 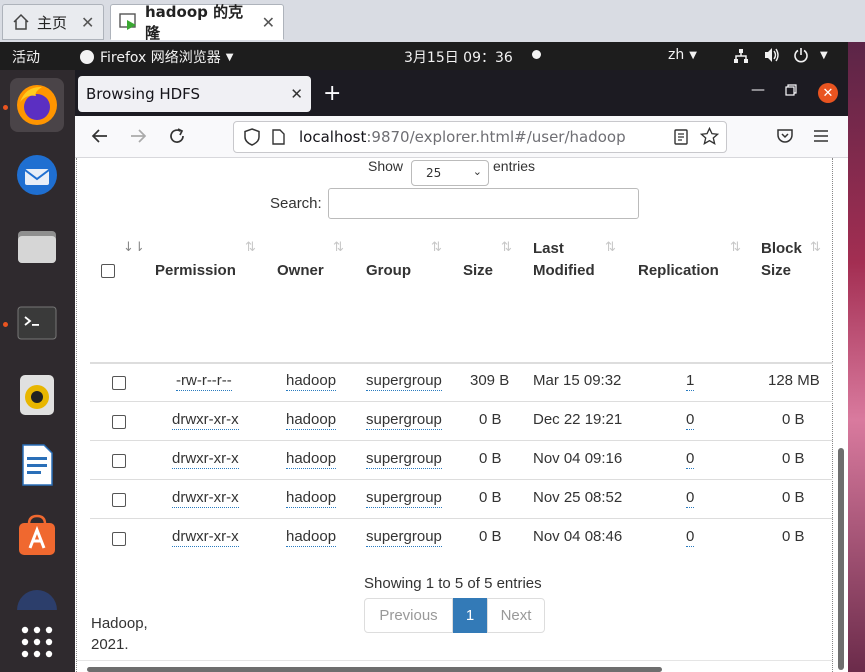 What do you see at coordinates (758, 90) in the screenshot?
I see `minimize-button: —` at bounding box center [758, 90].